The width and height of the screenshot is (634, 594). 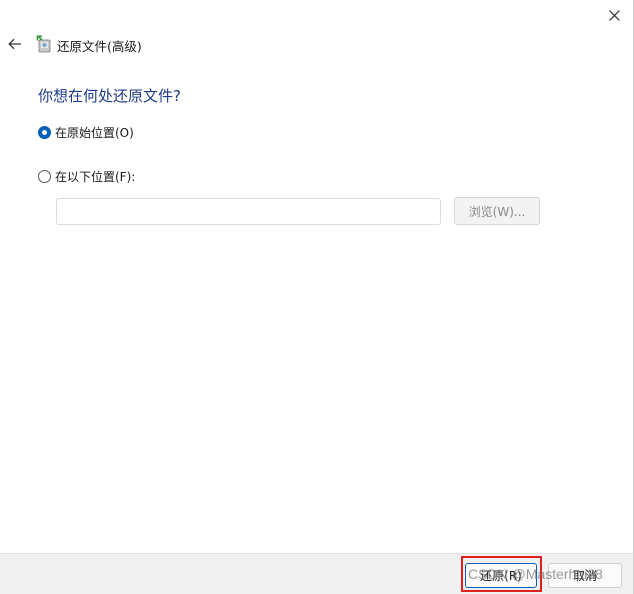 I want to click on cancel-button: 取消, so click(x=585, y=575).